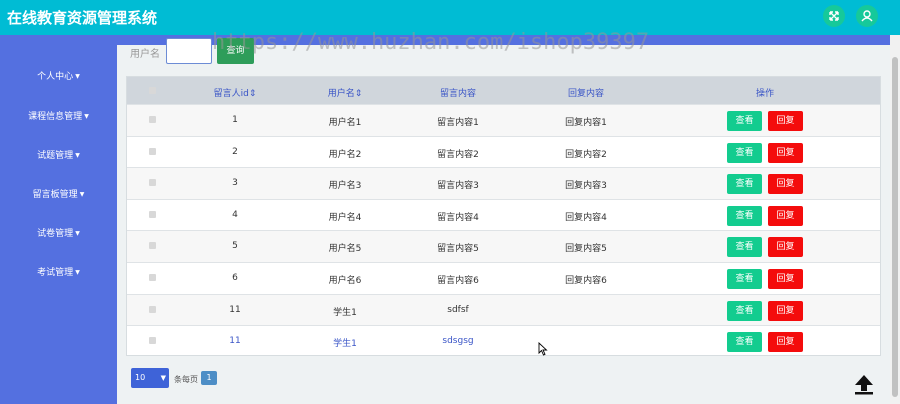 The width and height of the screenshot is (900, 404). What do you see at coordinates (867, 16) in the screenshot?
I see `user-icon` at bounding box center [867, 16].